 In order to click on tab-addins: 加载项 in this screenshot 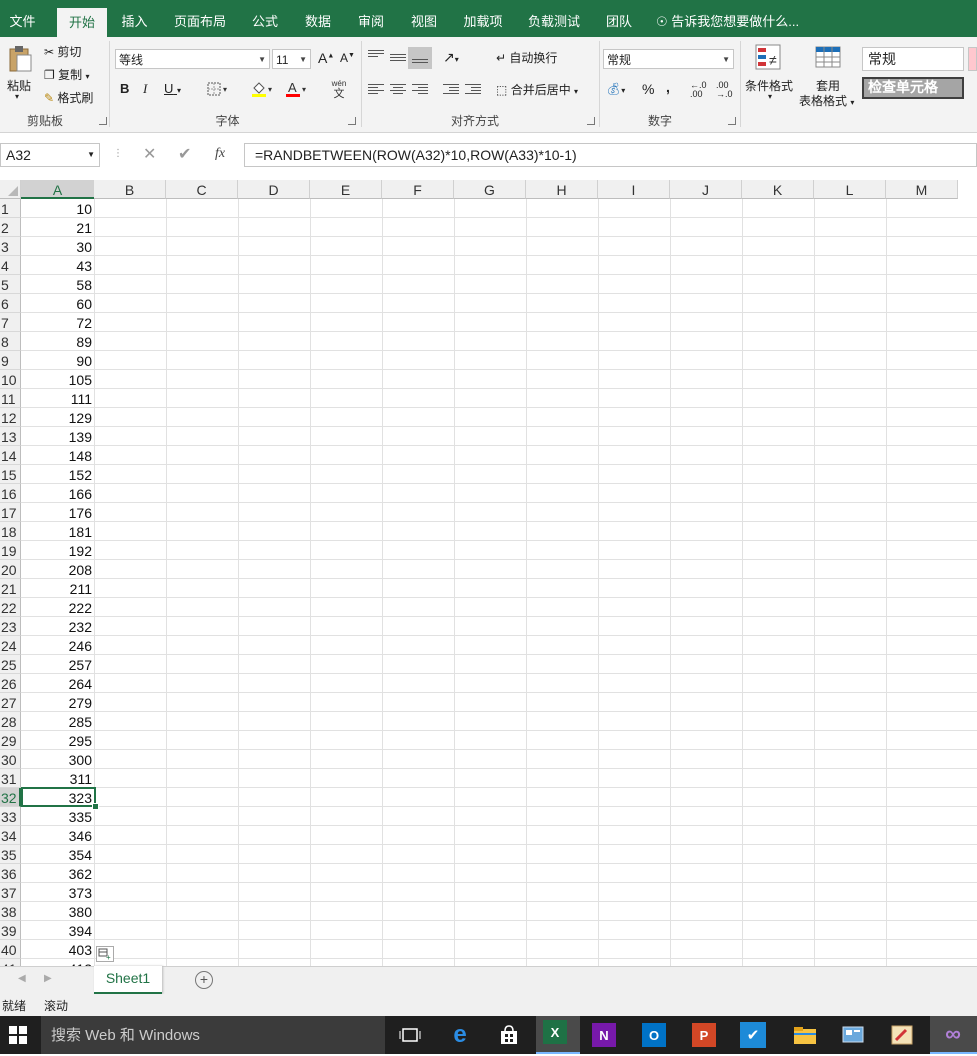, I will do `click(483, 18)`.